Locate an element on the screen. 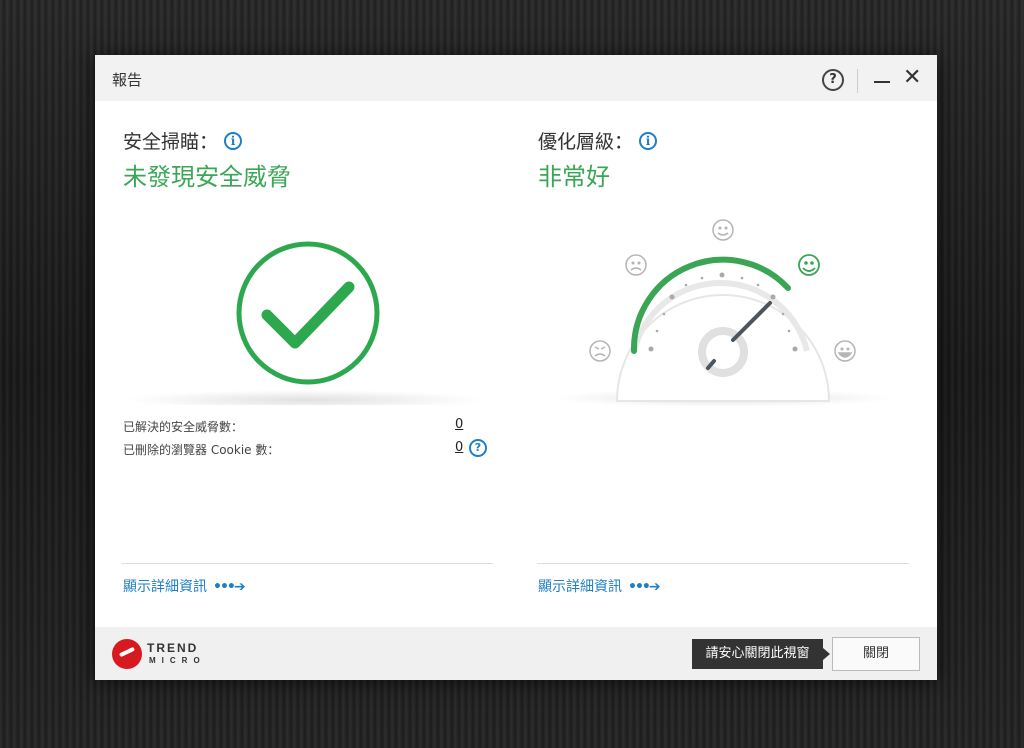 The image size is (1024, 748). close-icon: ✕ is located at coordinates (913, 78).